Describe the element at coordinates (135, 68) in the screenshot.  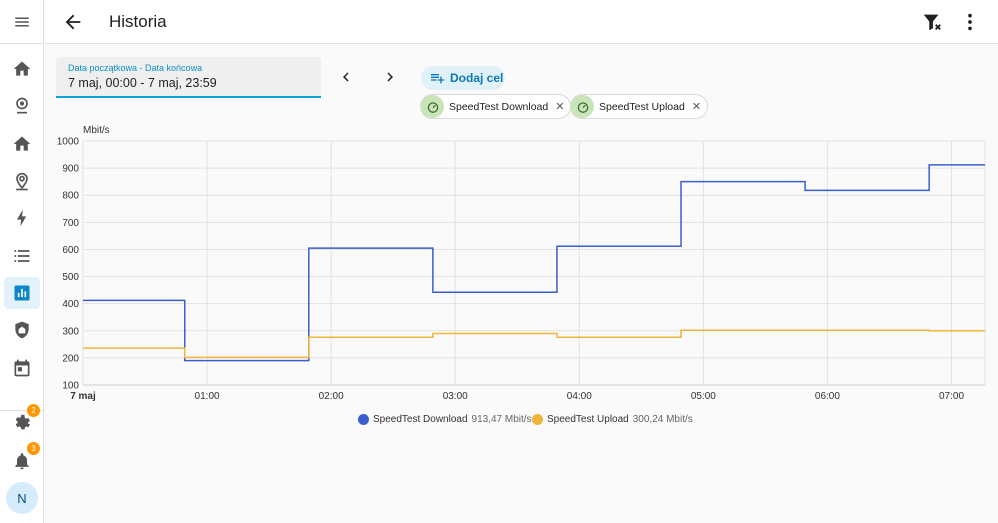
I see `date-range-label: Data początkowa - Data końcowa` at that location.